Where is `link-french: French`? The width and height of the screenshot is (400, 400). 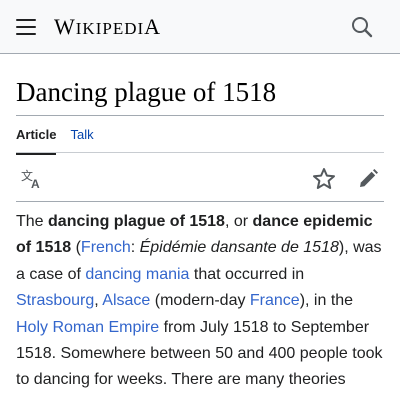 link-french: French is located at coordinates (106, 247).